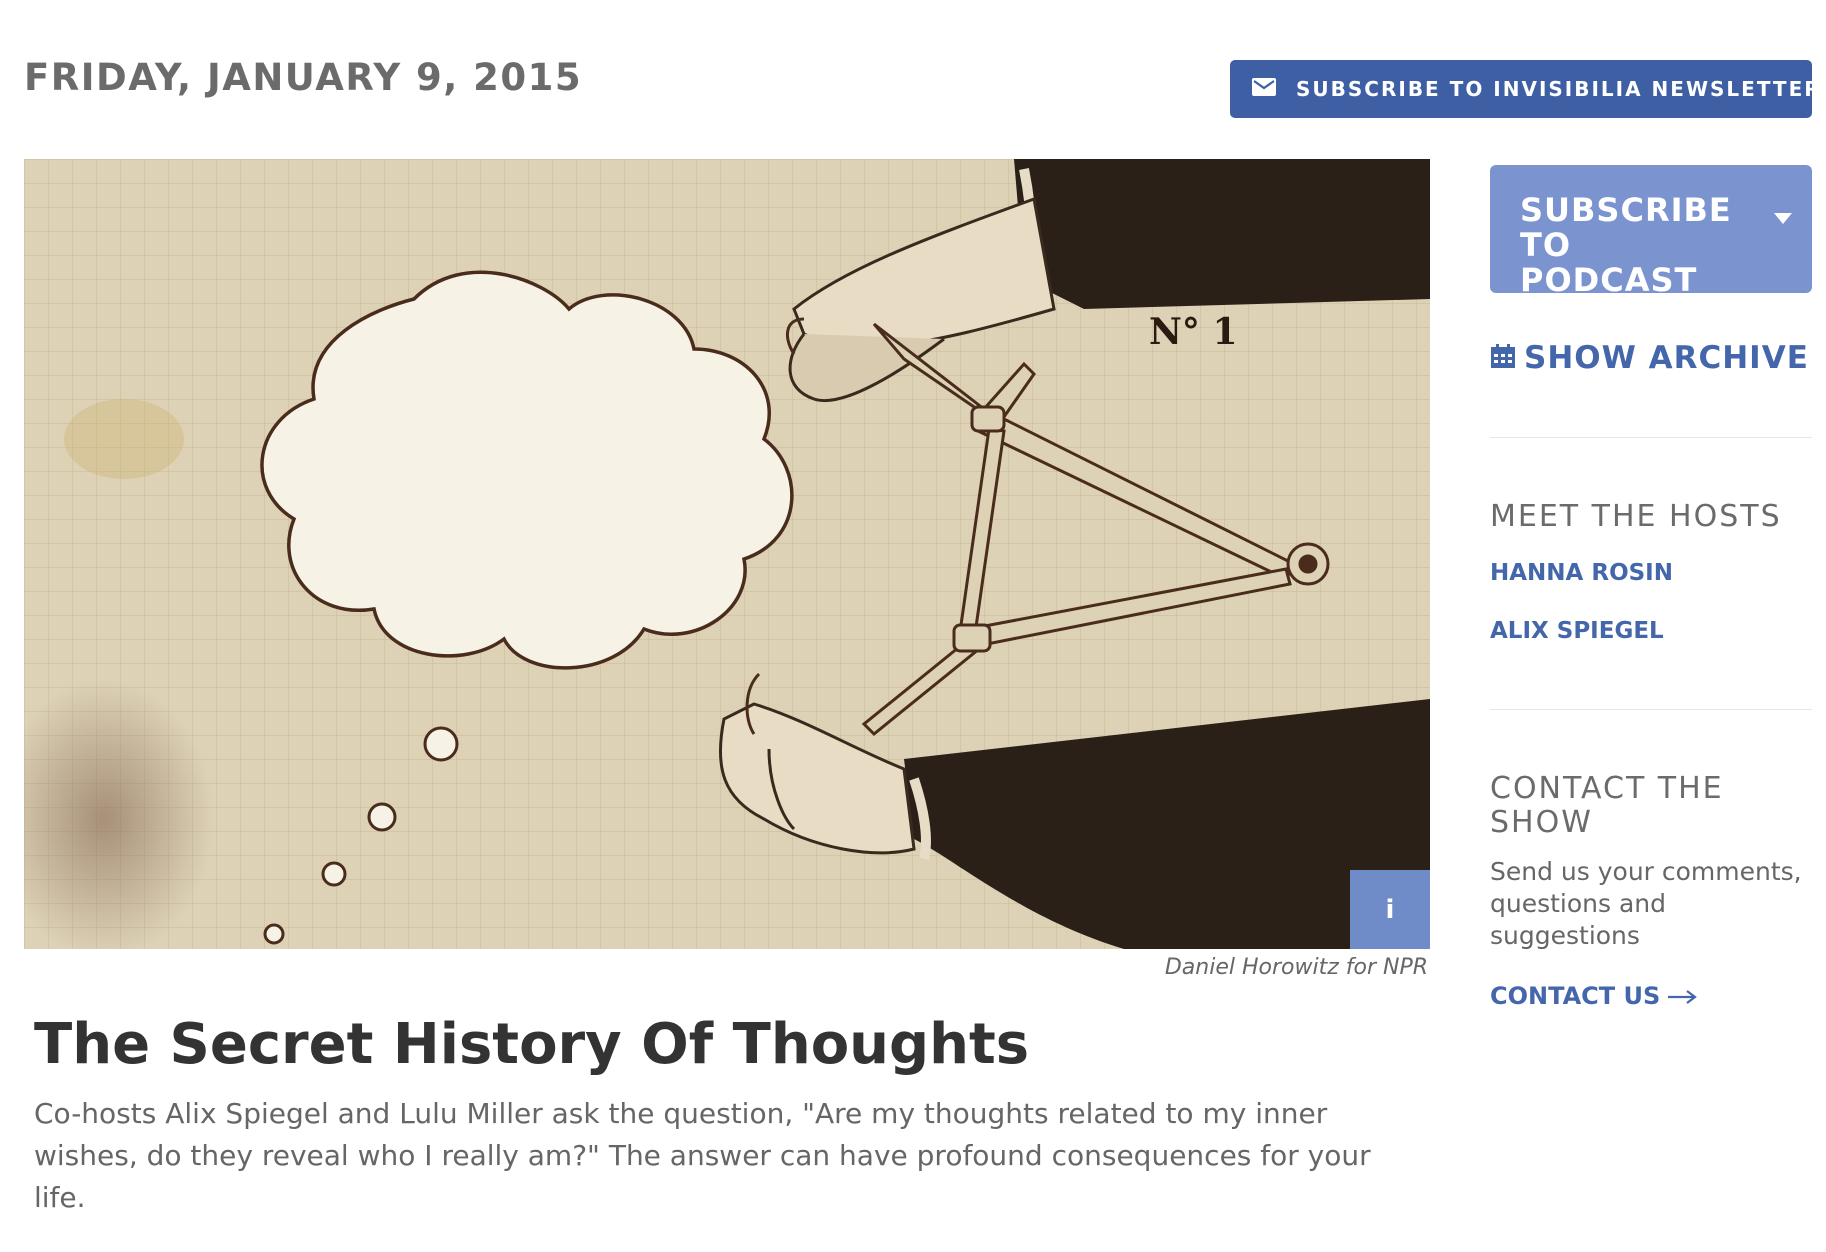  What do you see at coordinates (1264, 89) in the screenshot?
I see `envelope-icon` at bounding box center [1264, 89].